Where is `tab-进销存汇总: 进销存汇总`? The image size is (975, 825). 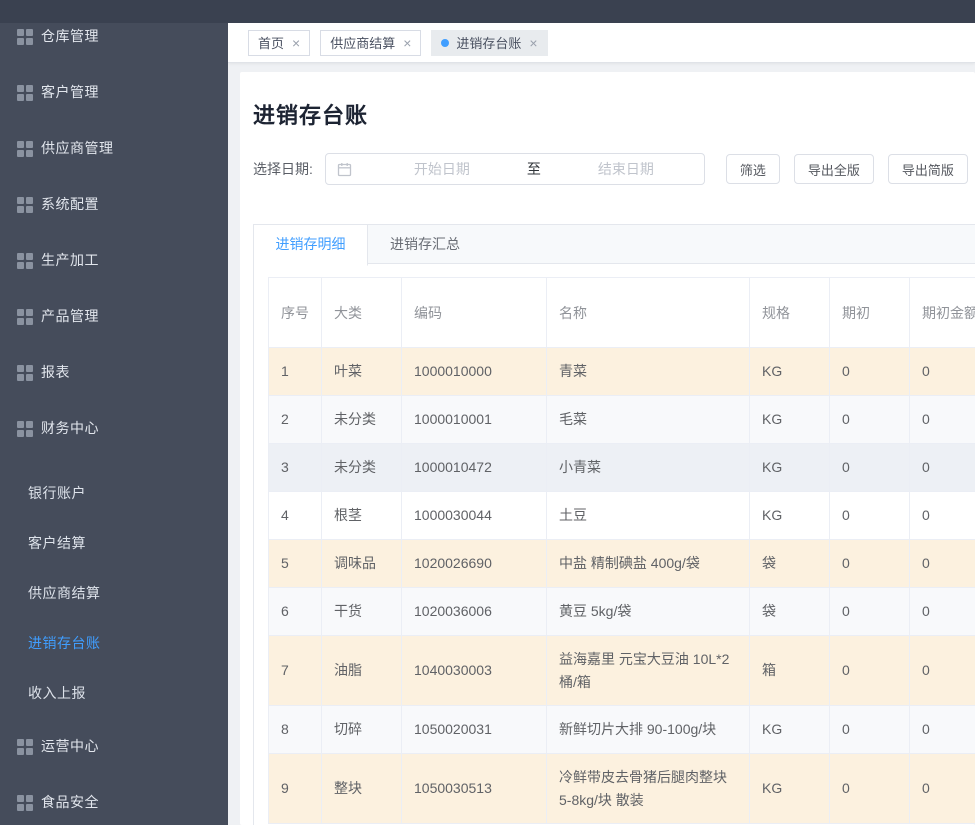 tab-进销存汇总: 进销存汇总 is located at coordinates (425, 245).